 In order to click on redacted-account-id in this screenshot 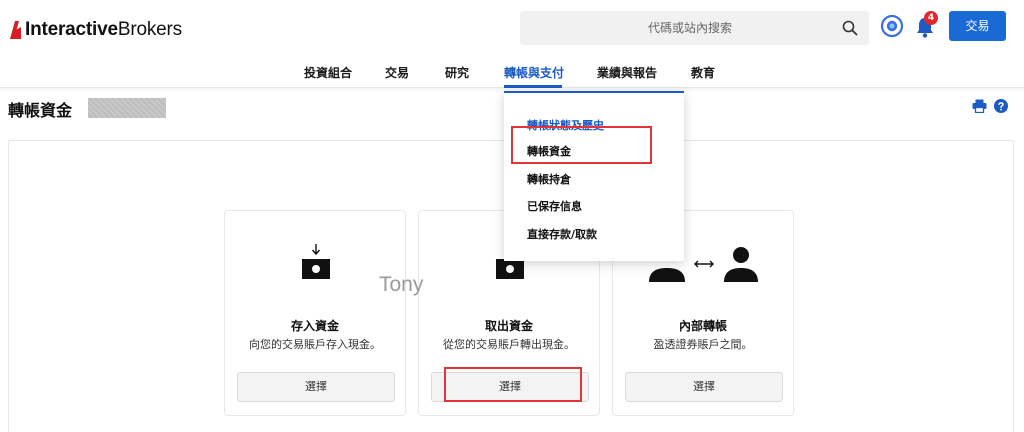, I will do `click(127, 108)`.